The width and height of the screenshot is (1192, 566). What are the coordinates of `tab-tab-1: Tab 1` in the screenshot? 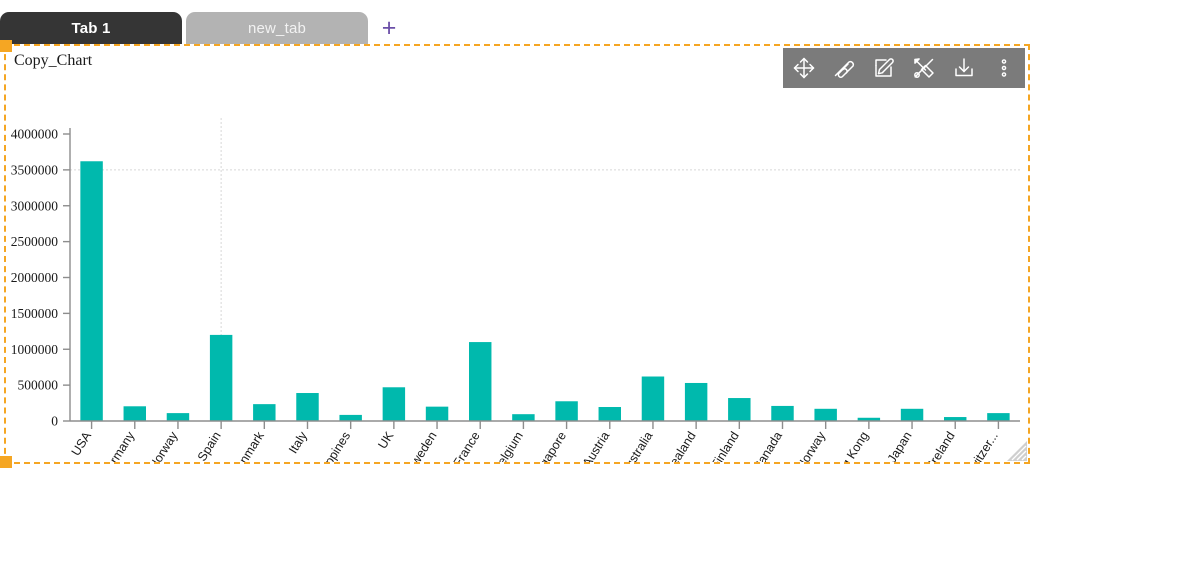 It's located at (91, 28).